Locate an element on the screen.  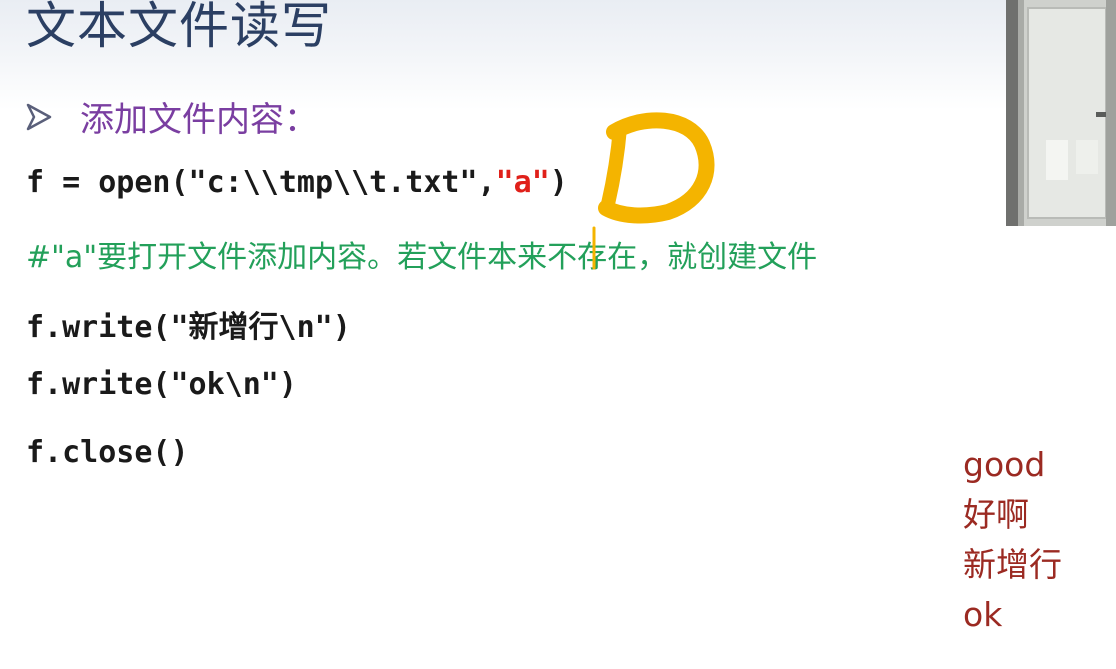
code-mode-string: "a" is located at coordinates (522, 182).